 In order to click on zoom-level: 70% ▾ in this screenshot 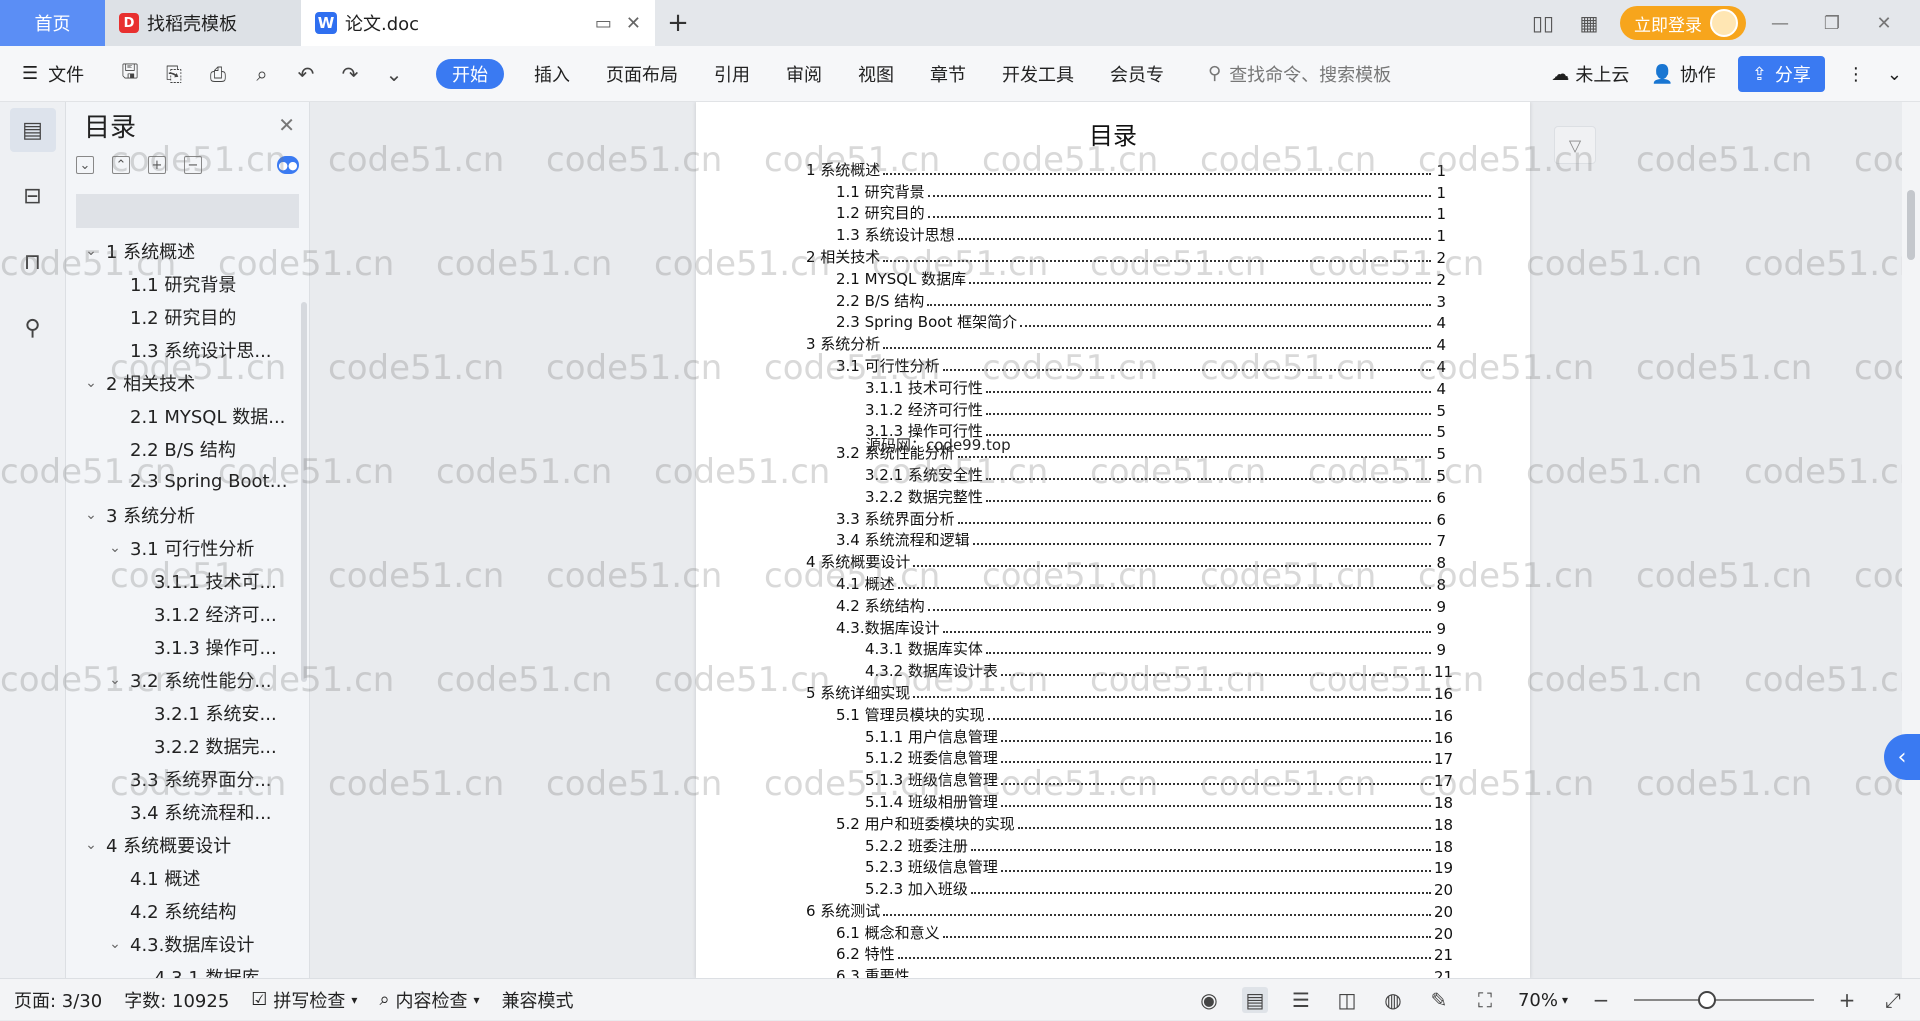, I will do `click(1543, 1000)`.